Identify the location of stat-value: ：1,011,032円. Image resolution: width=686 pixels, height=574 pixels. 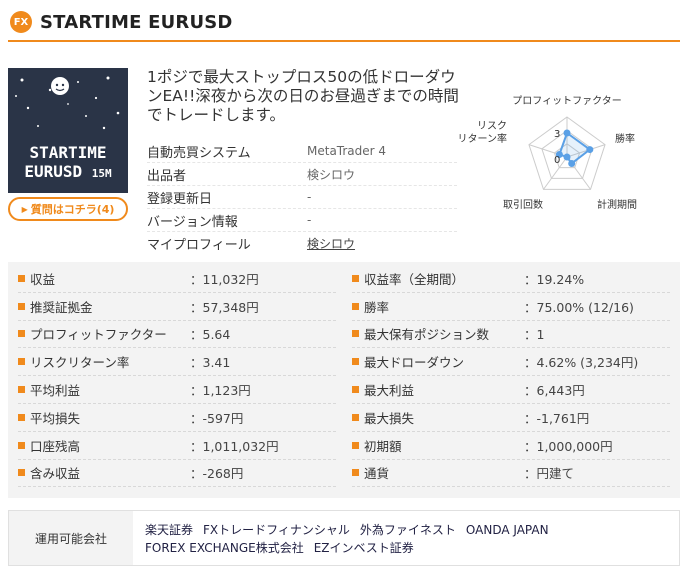
(234, 446).